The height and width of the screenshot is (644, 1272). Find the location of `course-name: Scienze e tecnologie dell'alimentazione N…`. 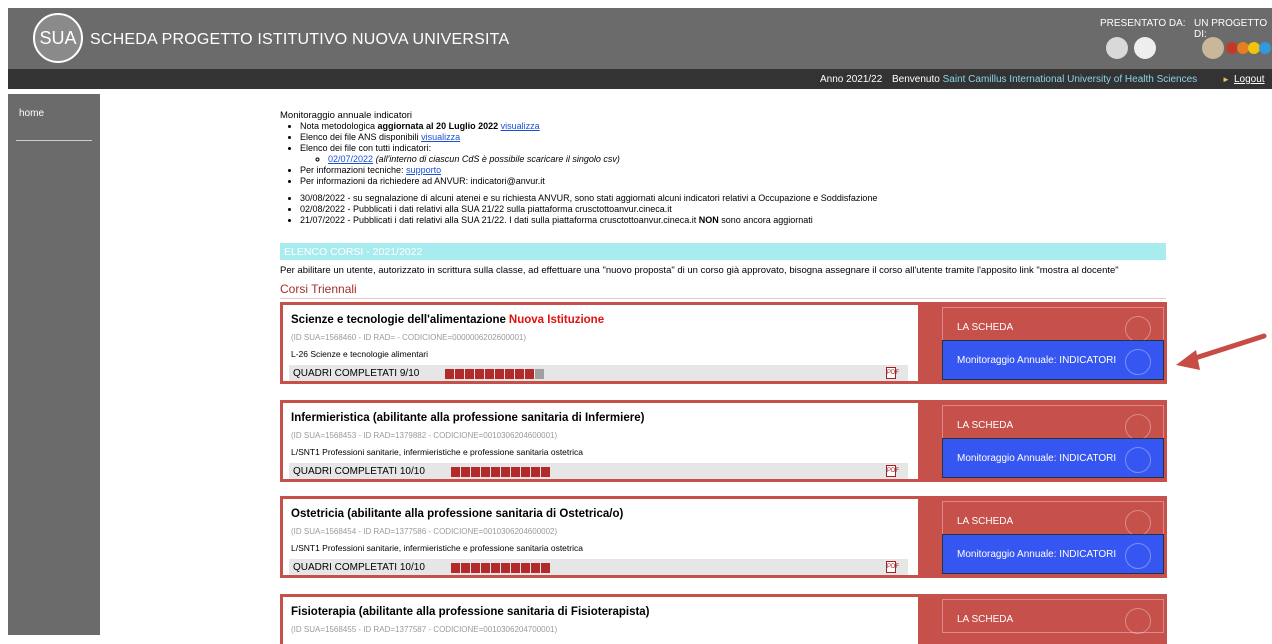

course-name: Scienze e tecnologie dell'alimentazione N… is located at coordinates (448, 320).